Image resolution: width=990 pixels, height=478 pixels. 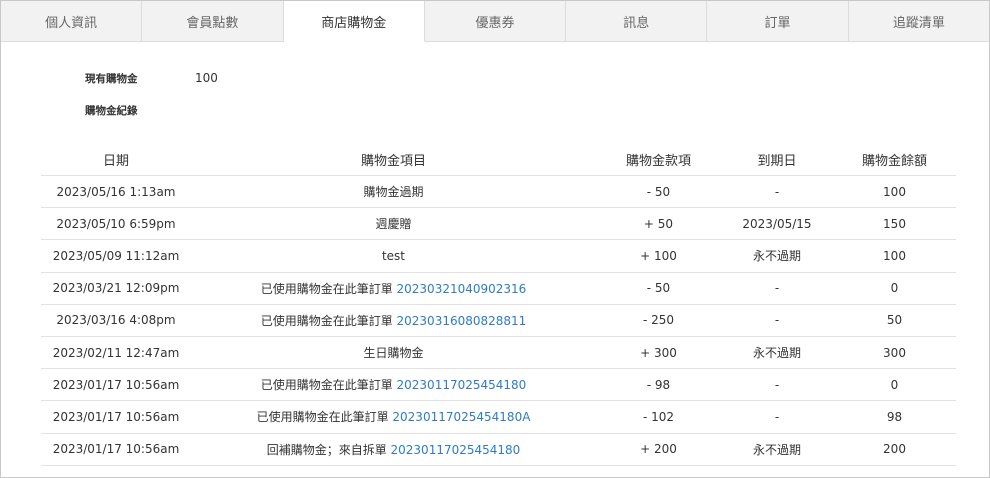 I want to click on item-description: 生日購物金, so click(x=393, y=353).